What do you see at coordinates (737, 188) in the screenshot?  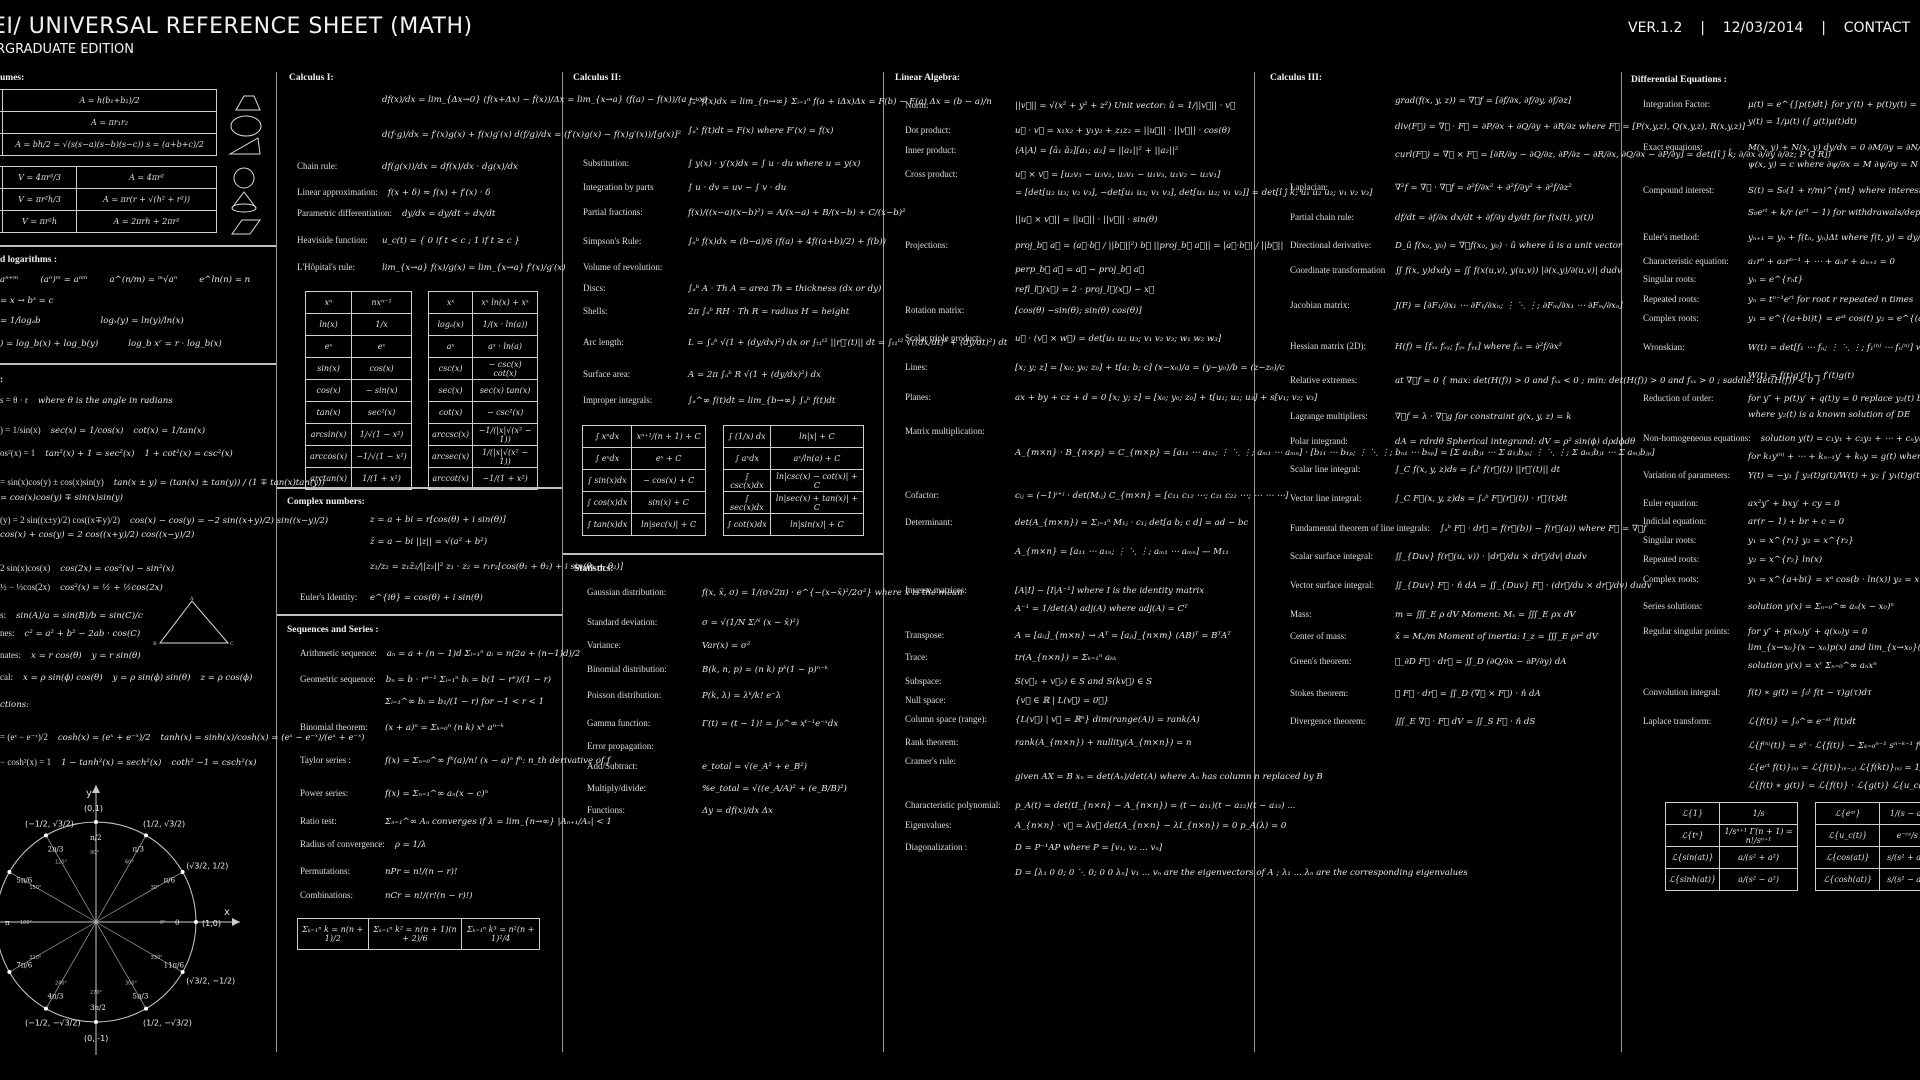 I see `formula-text: ∫ u · dv = uv − ∫ v · du` at bounding box center [737, 188].